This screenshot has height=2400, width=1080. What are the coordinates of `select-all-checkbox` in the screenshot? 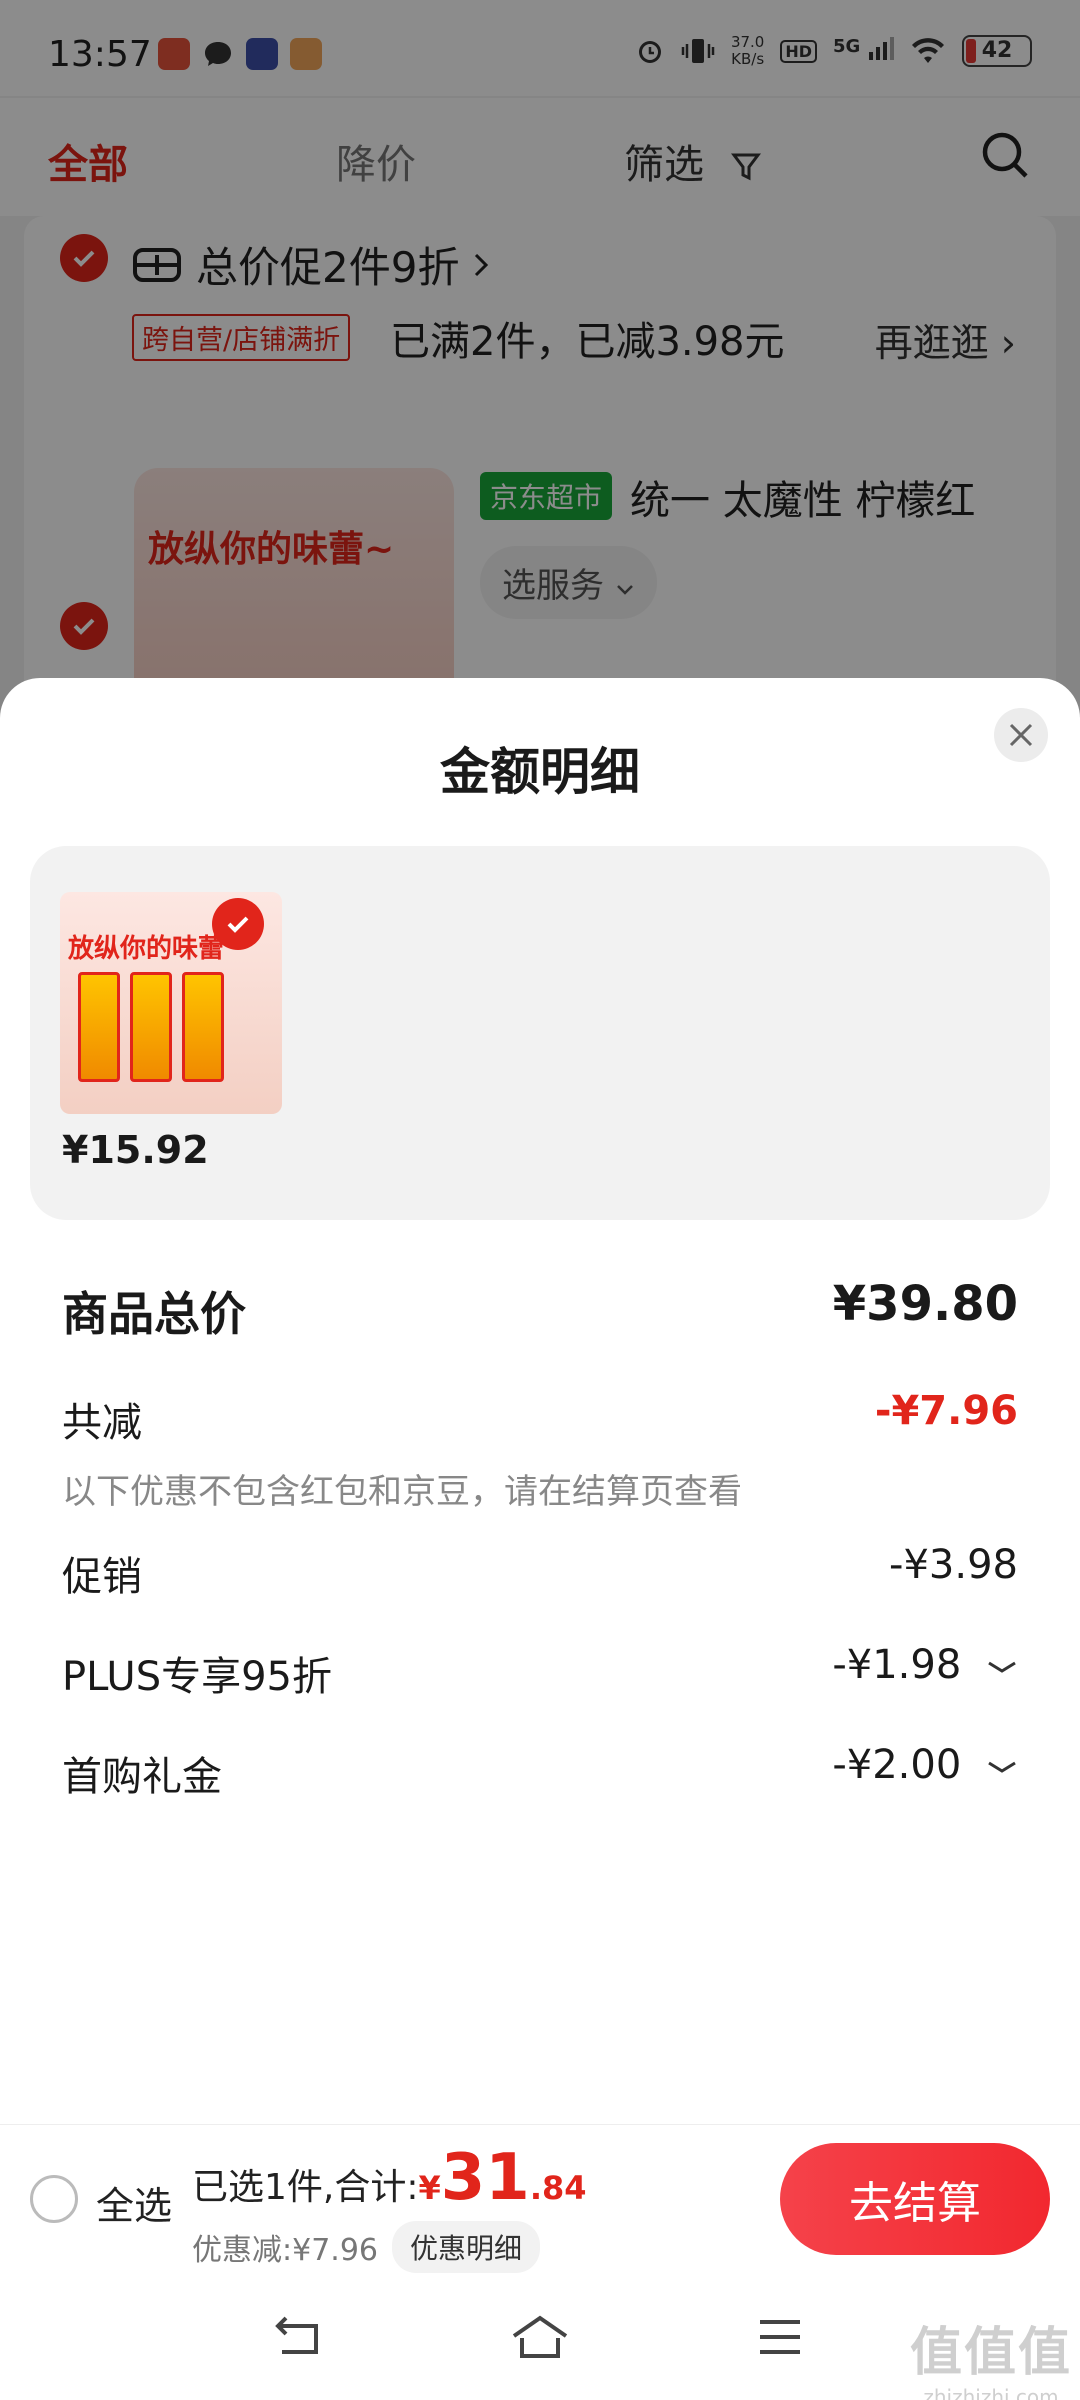 It's located at (54, 2199).